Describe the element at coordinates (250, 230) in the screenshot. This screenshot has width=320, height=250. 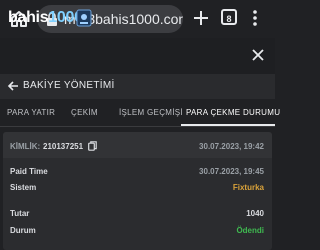
I see `status-value: Ödendi` at that location.